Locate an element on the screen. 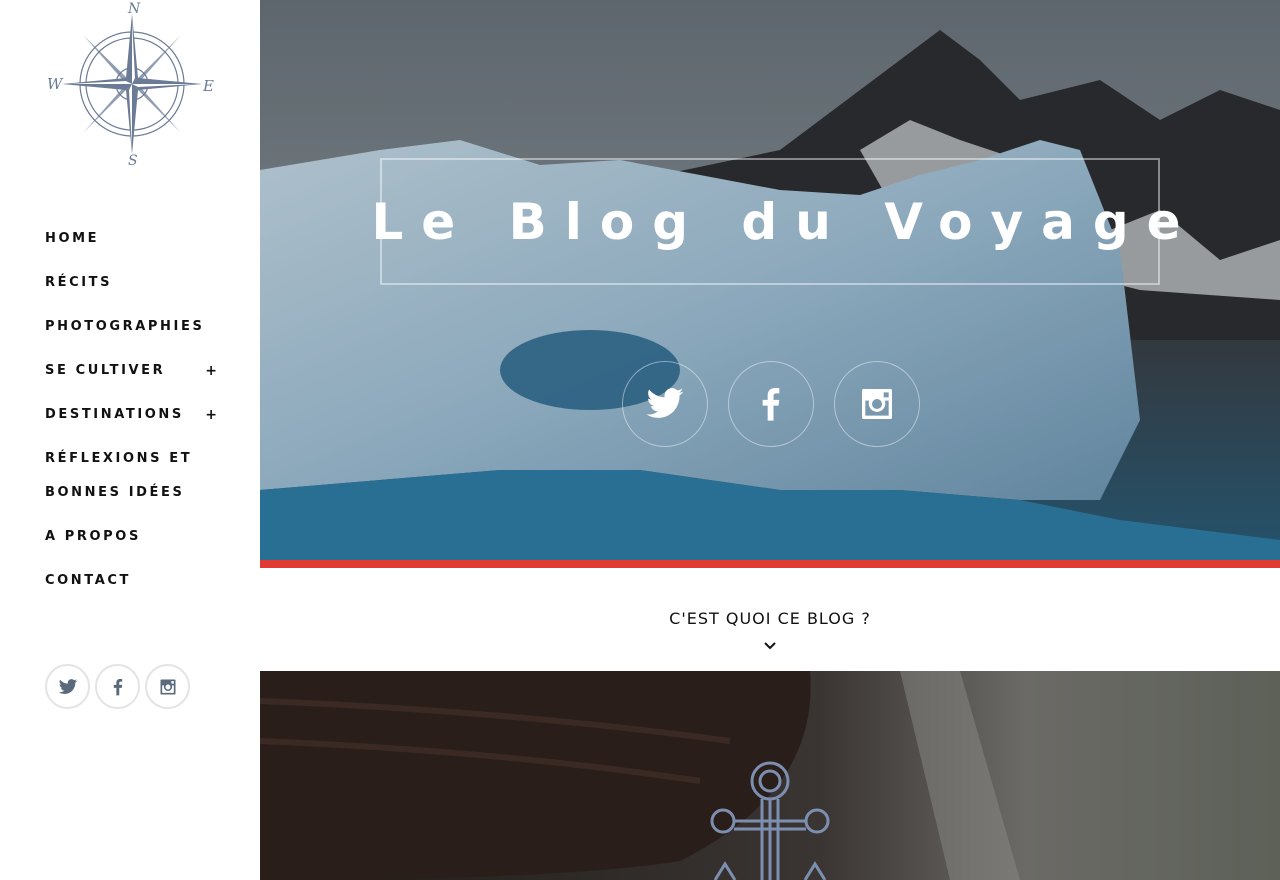 The height and width of the screenshot is (880, 1280). nav-item-label: RÉCITS is located at coordinates (79, 282).